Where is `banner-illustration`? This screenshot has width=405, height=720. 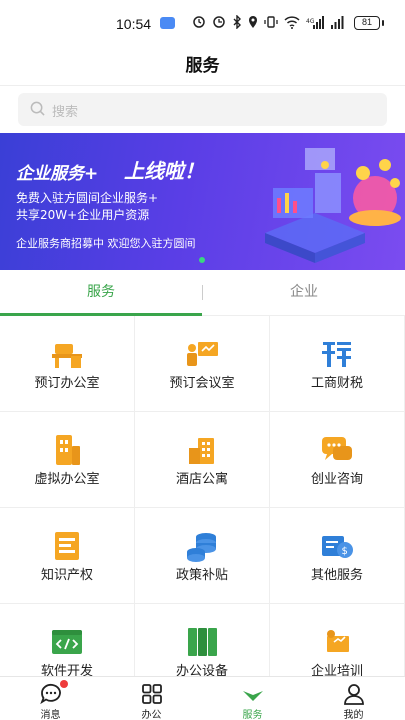
banner-illustration is located at coordinates (333, 205).